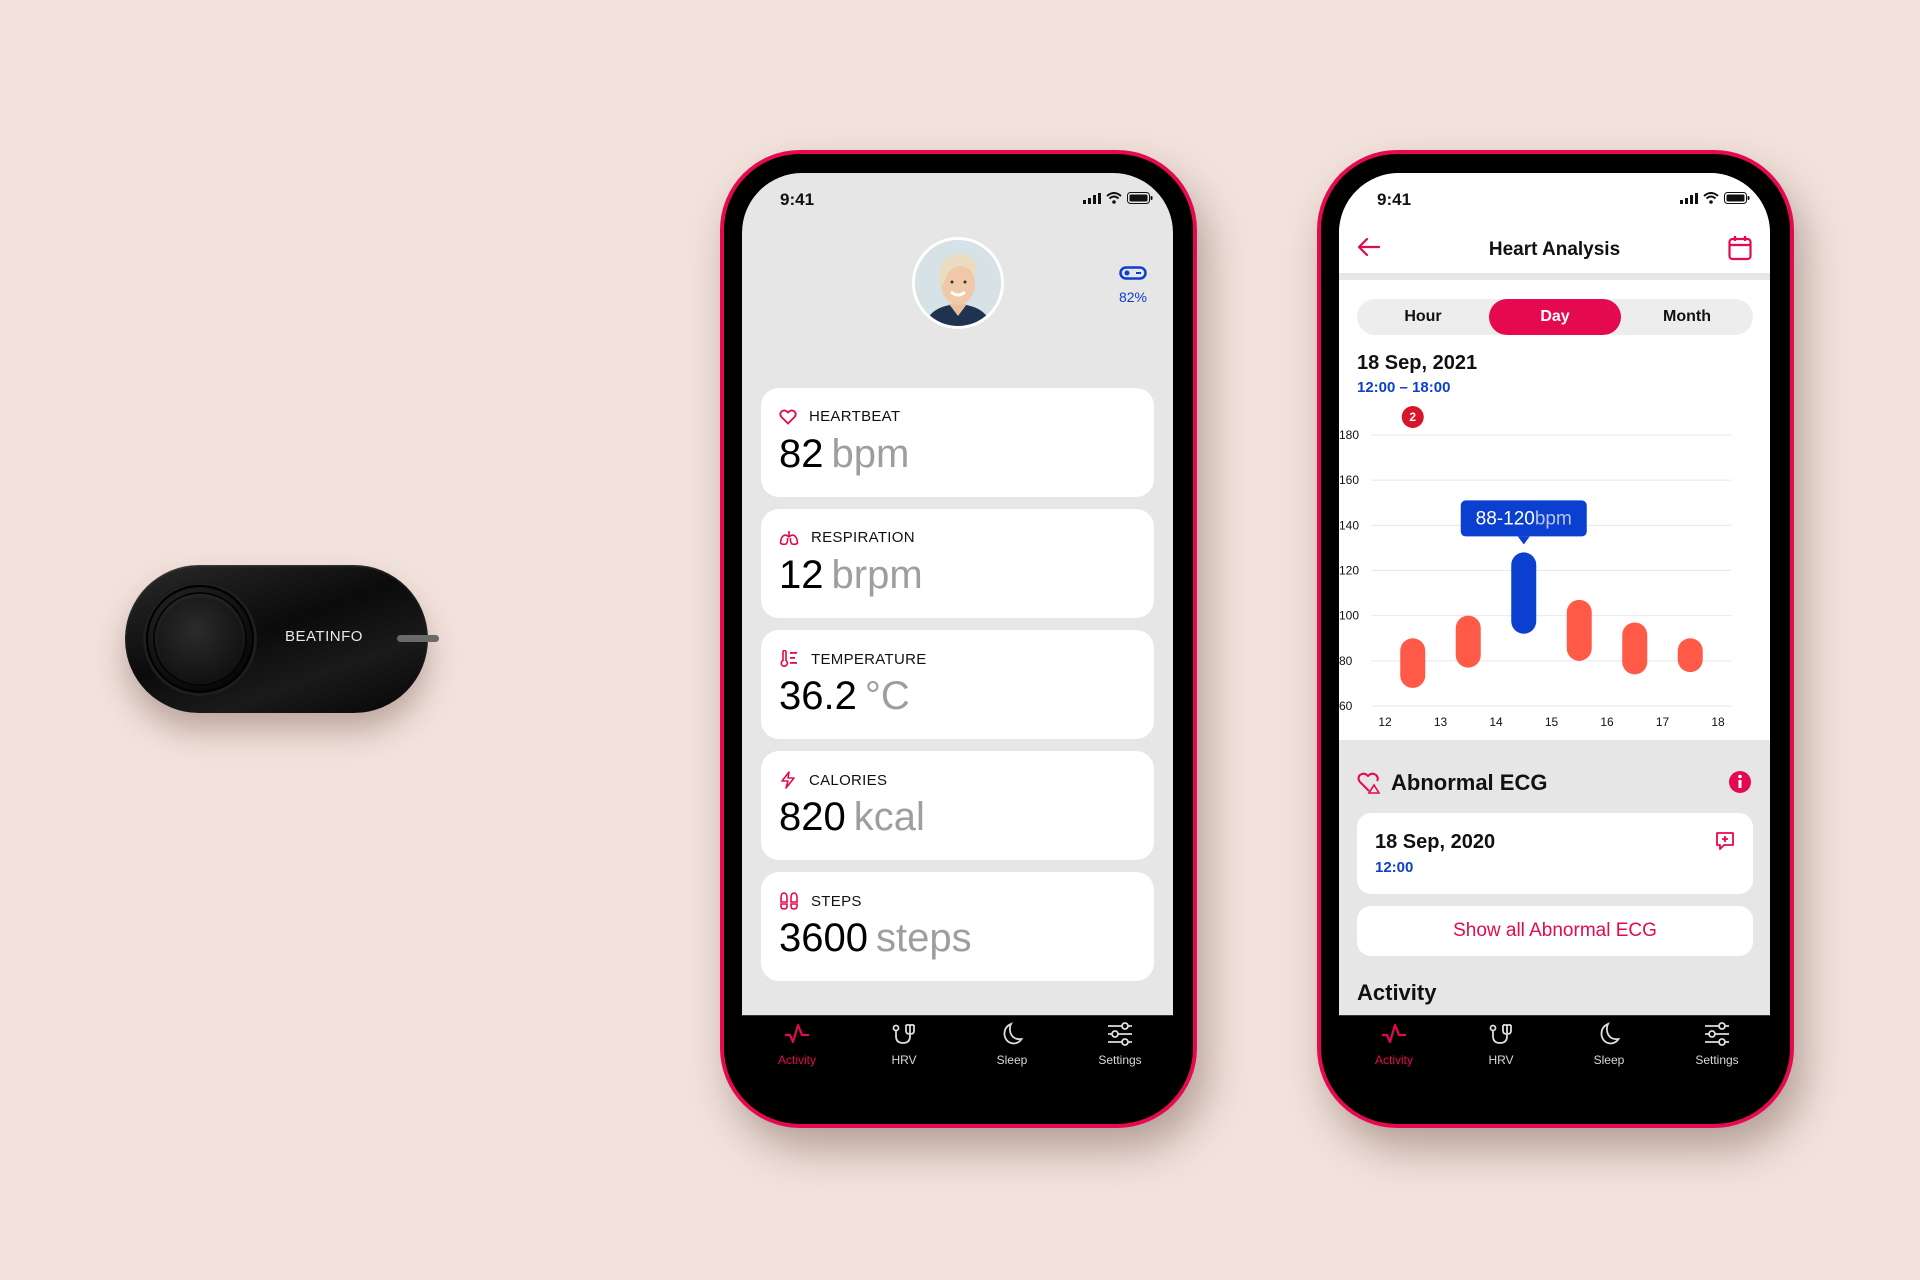 This screenshot has height=1280, width=1920. I want to click on avatar-photo, so click(958, 283).